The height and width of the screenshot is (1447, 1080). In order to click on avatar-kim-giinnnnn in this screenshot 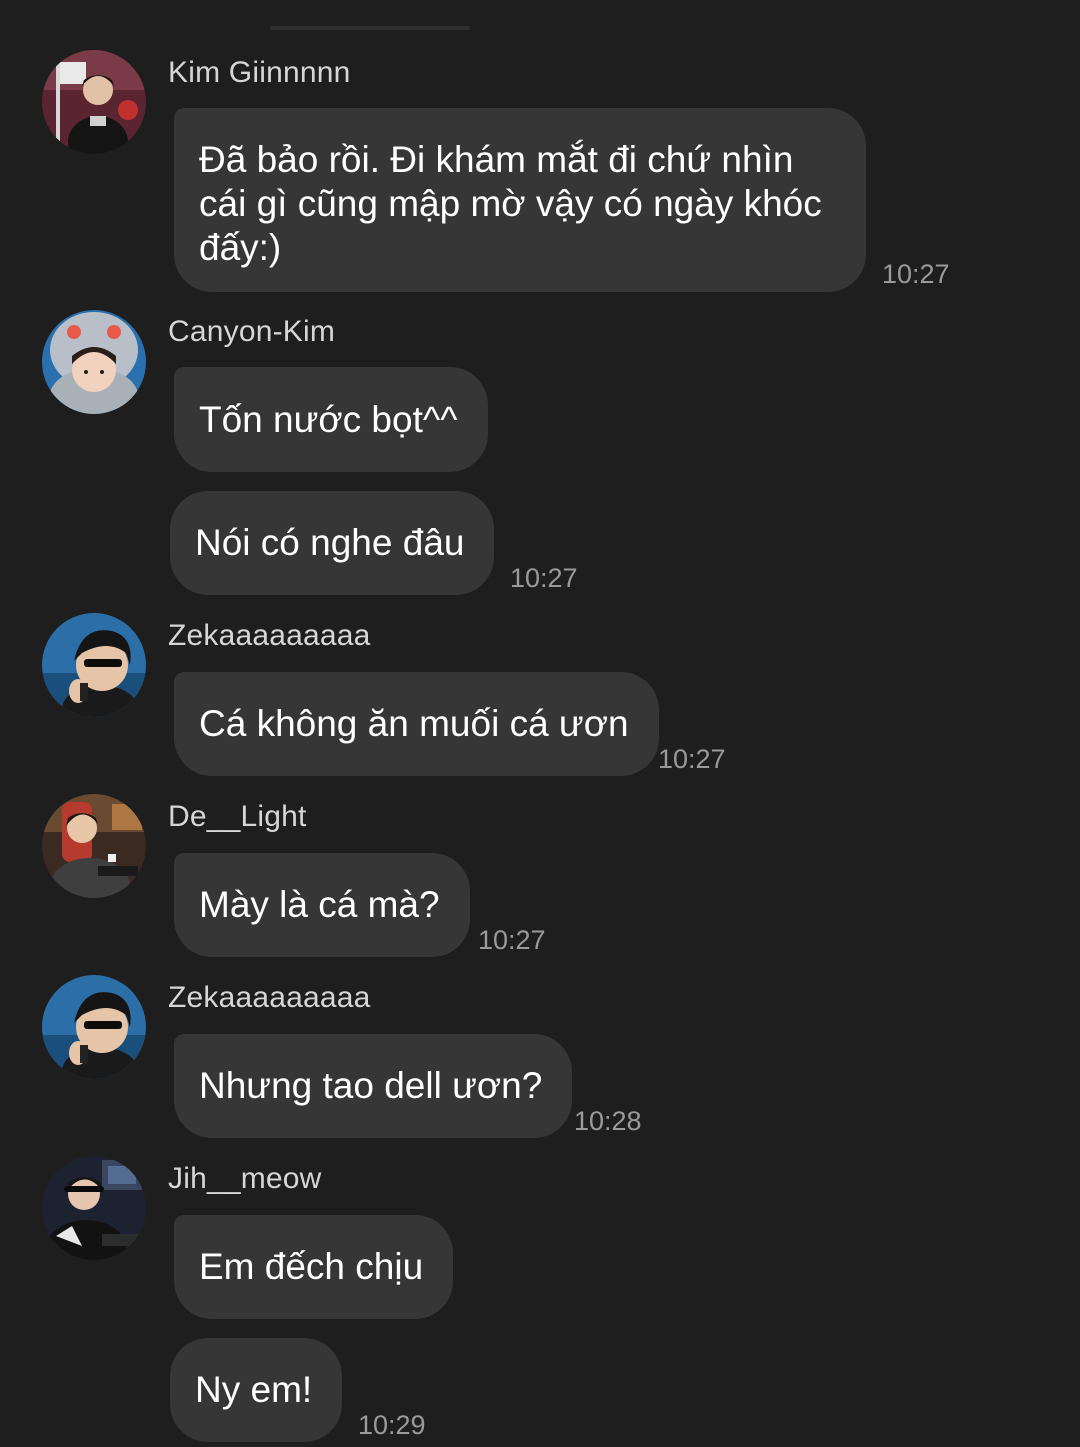, I will do `click(94, 102)`.